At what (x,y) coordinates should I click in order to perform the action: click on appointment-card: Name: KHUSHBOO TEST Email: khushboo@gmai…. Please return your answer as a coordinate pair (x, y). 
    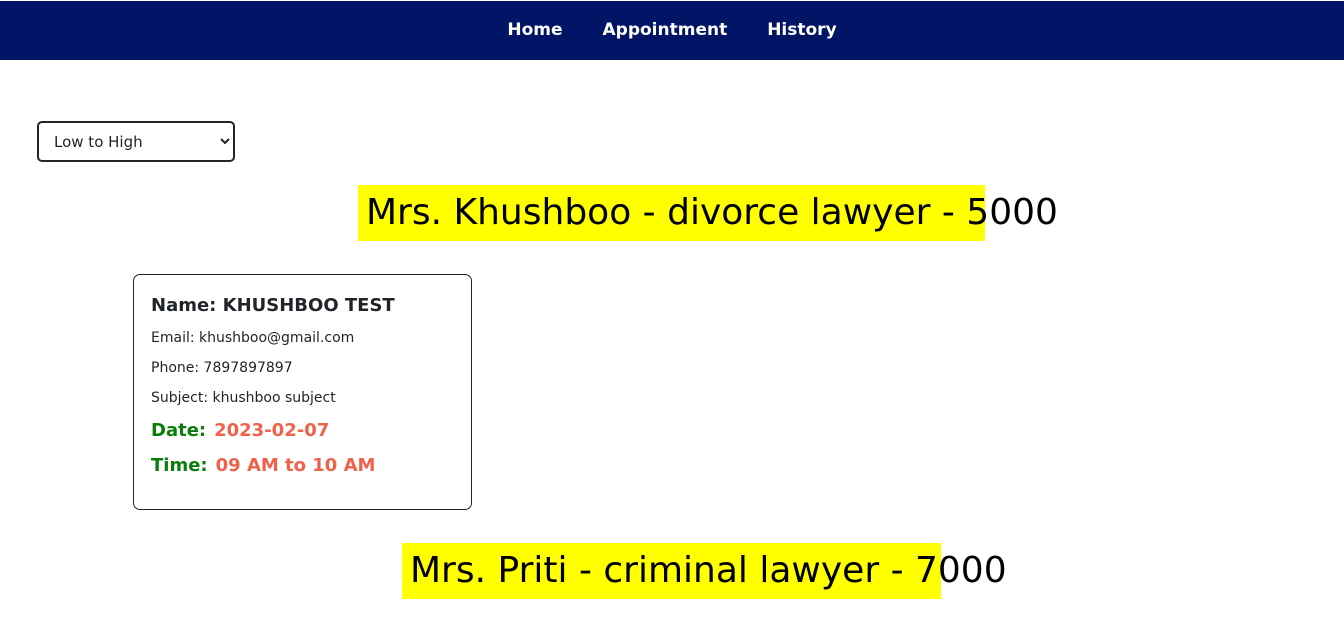
    Looking at the image, I should click on (302, 392).